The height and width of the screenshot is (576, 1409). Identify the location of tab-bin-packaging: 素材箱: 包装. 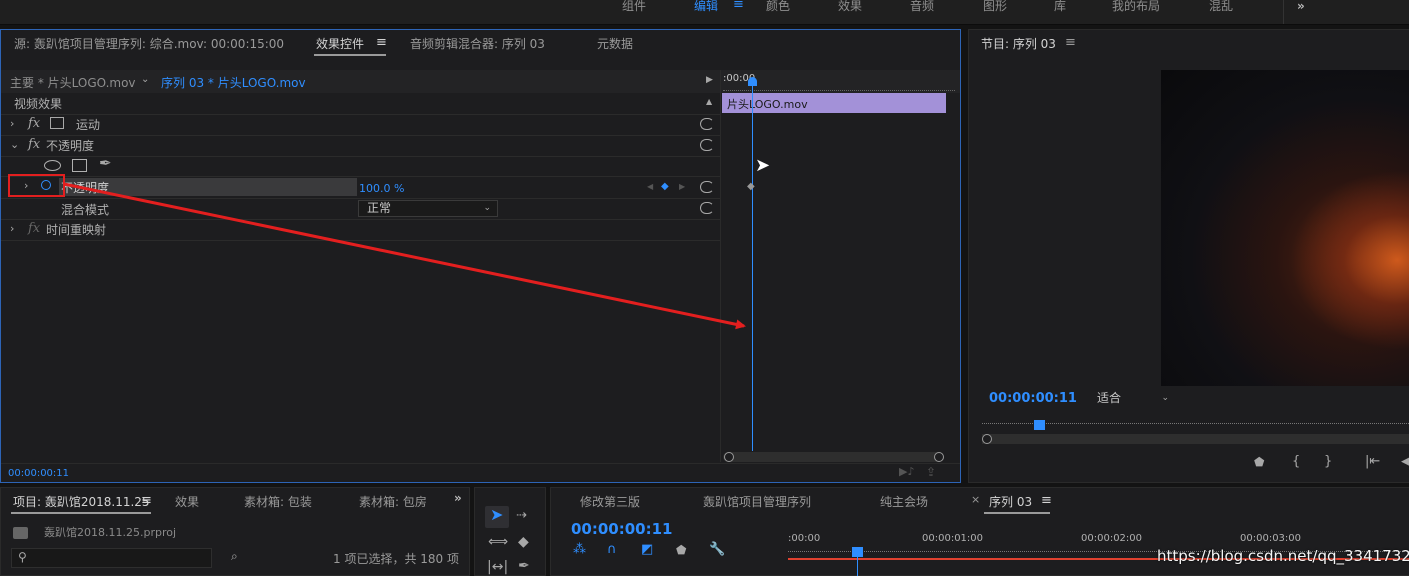
(278, 501).